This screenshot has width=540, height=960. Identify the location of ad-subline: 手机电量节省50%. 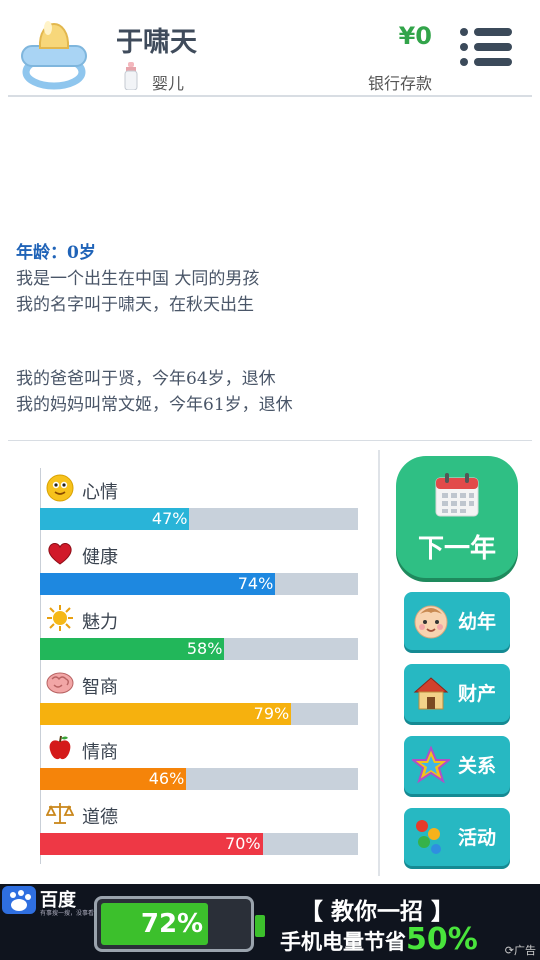
(379, 939).